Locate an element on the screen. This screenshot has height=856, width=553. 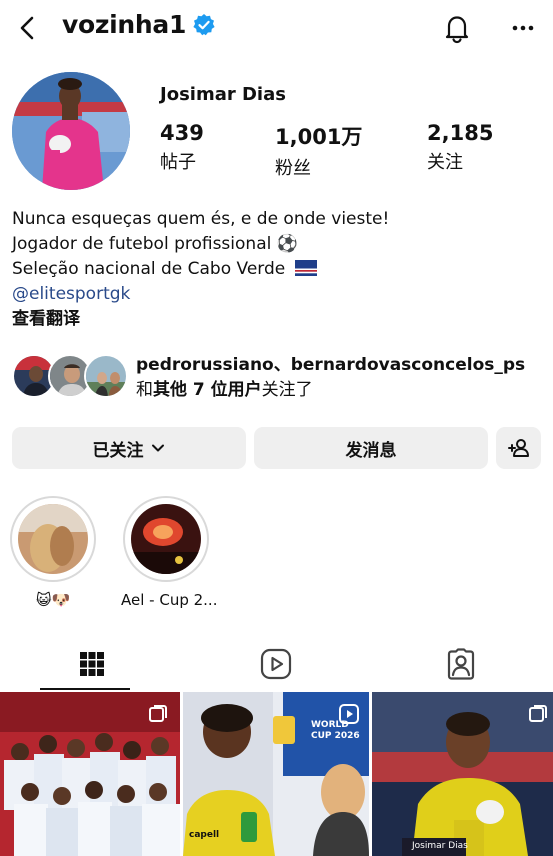
username: vozinha1 is located at coordinates (124, 24).